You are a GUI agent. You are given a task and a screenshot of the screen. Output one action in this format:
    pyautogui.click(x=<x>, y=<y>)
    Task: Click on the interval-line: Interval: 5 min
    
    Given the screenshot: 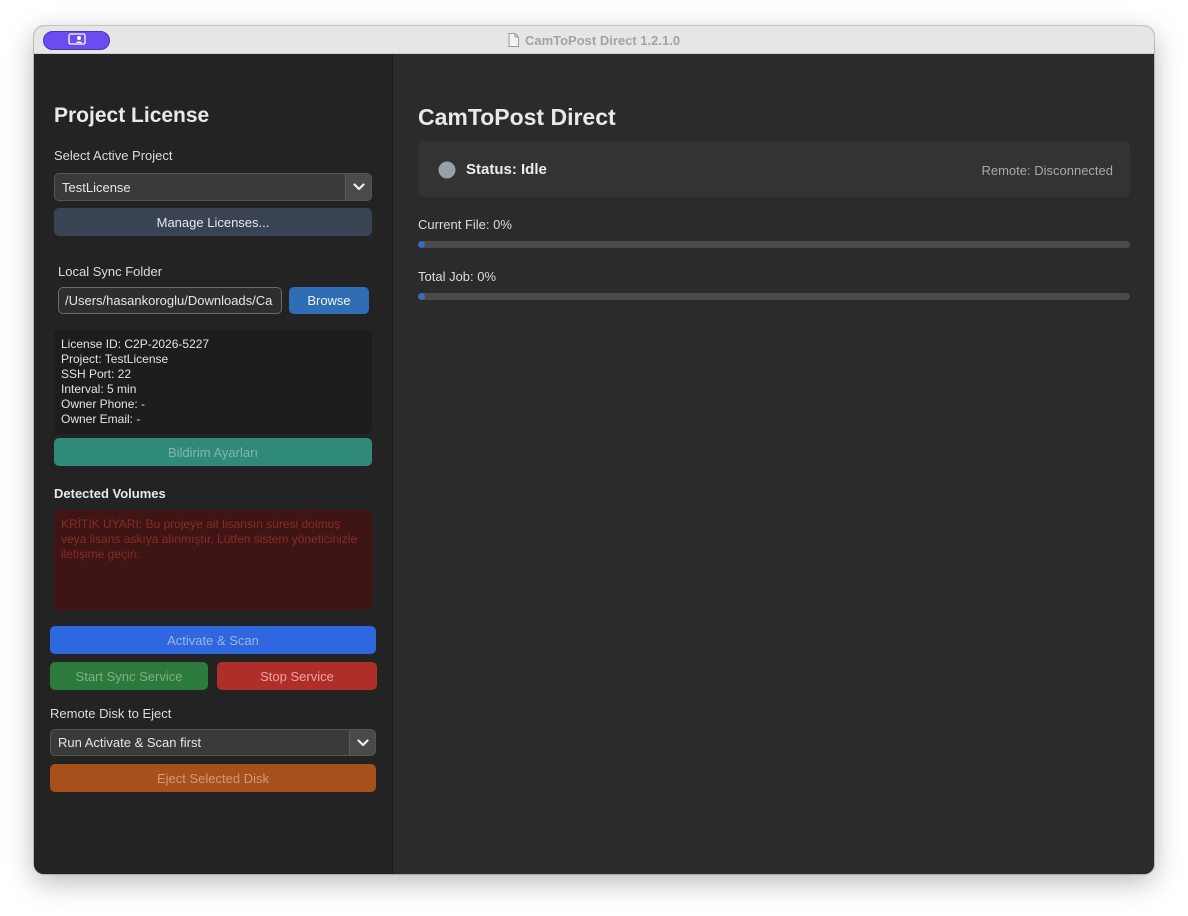 What is the action you would take?
    pyautogui.click(x=99, y=389)
    